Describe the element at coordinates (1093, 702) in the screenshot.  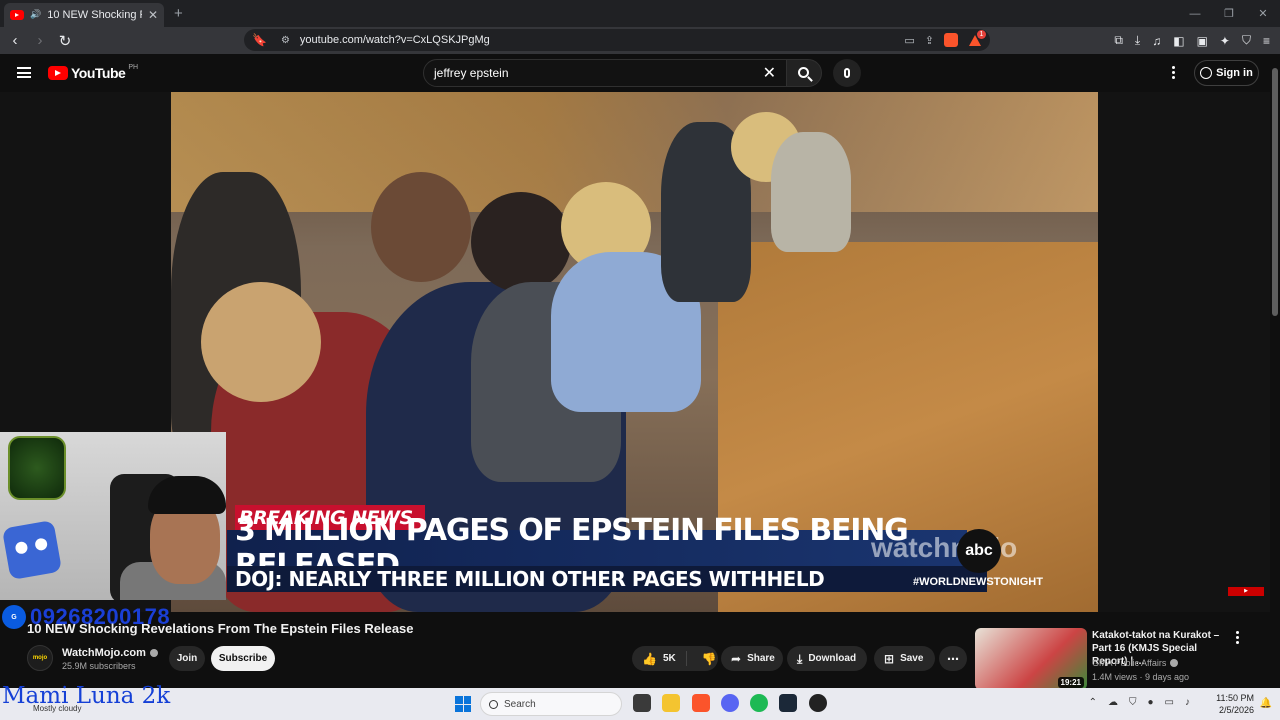
I see `tray-overflow-icon: ⌃` at that location.